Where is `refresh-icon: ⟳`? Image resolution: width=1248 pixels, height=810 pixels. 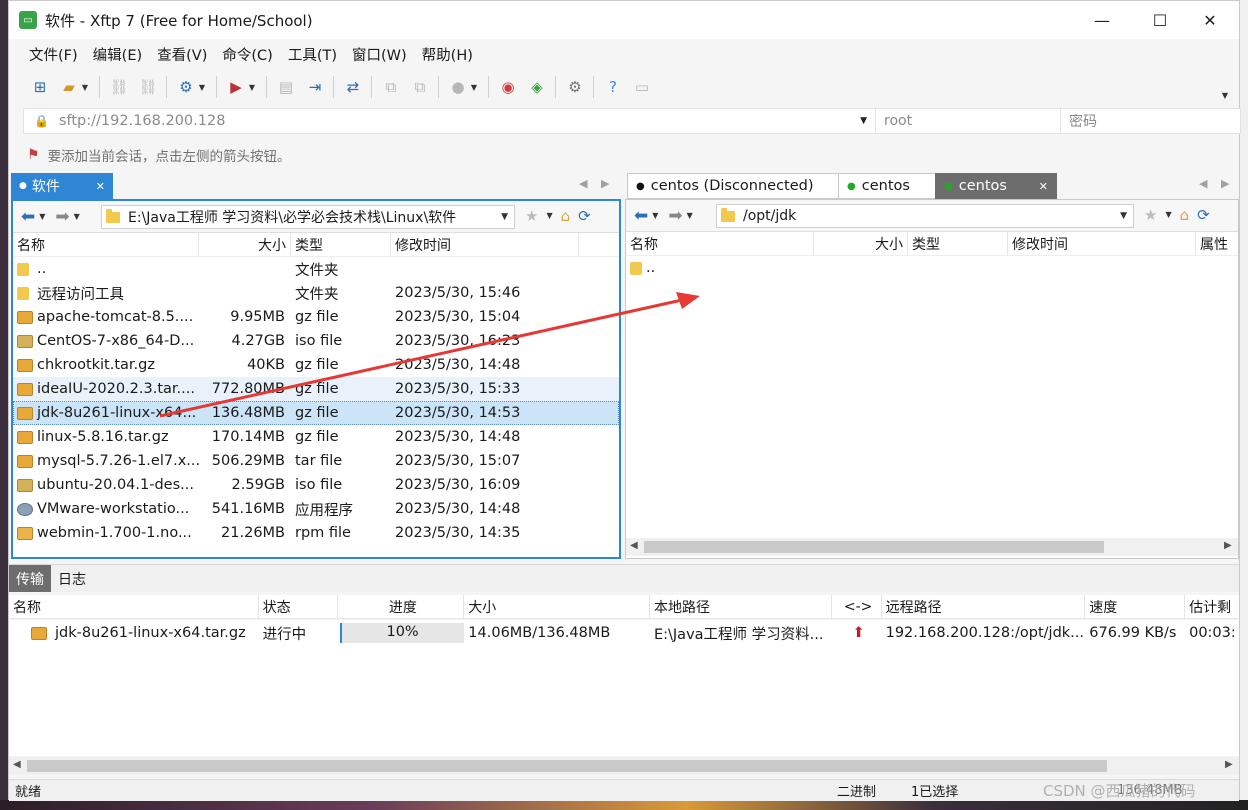 refresh-icon: ⟳ is located at coordinates (1203, 215).